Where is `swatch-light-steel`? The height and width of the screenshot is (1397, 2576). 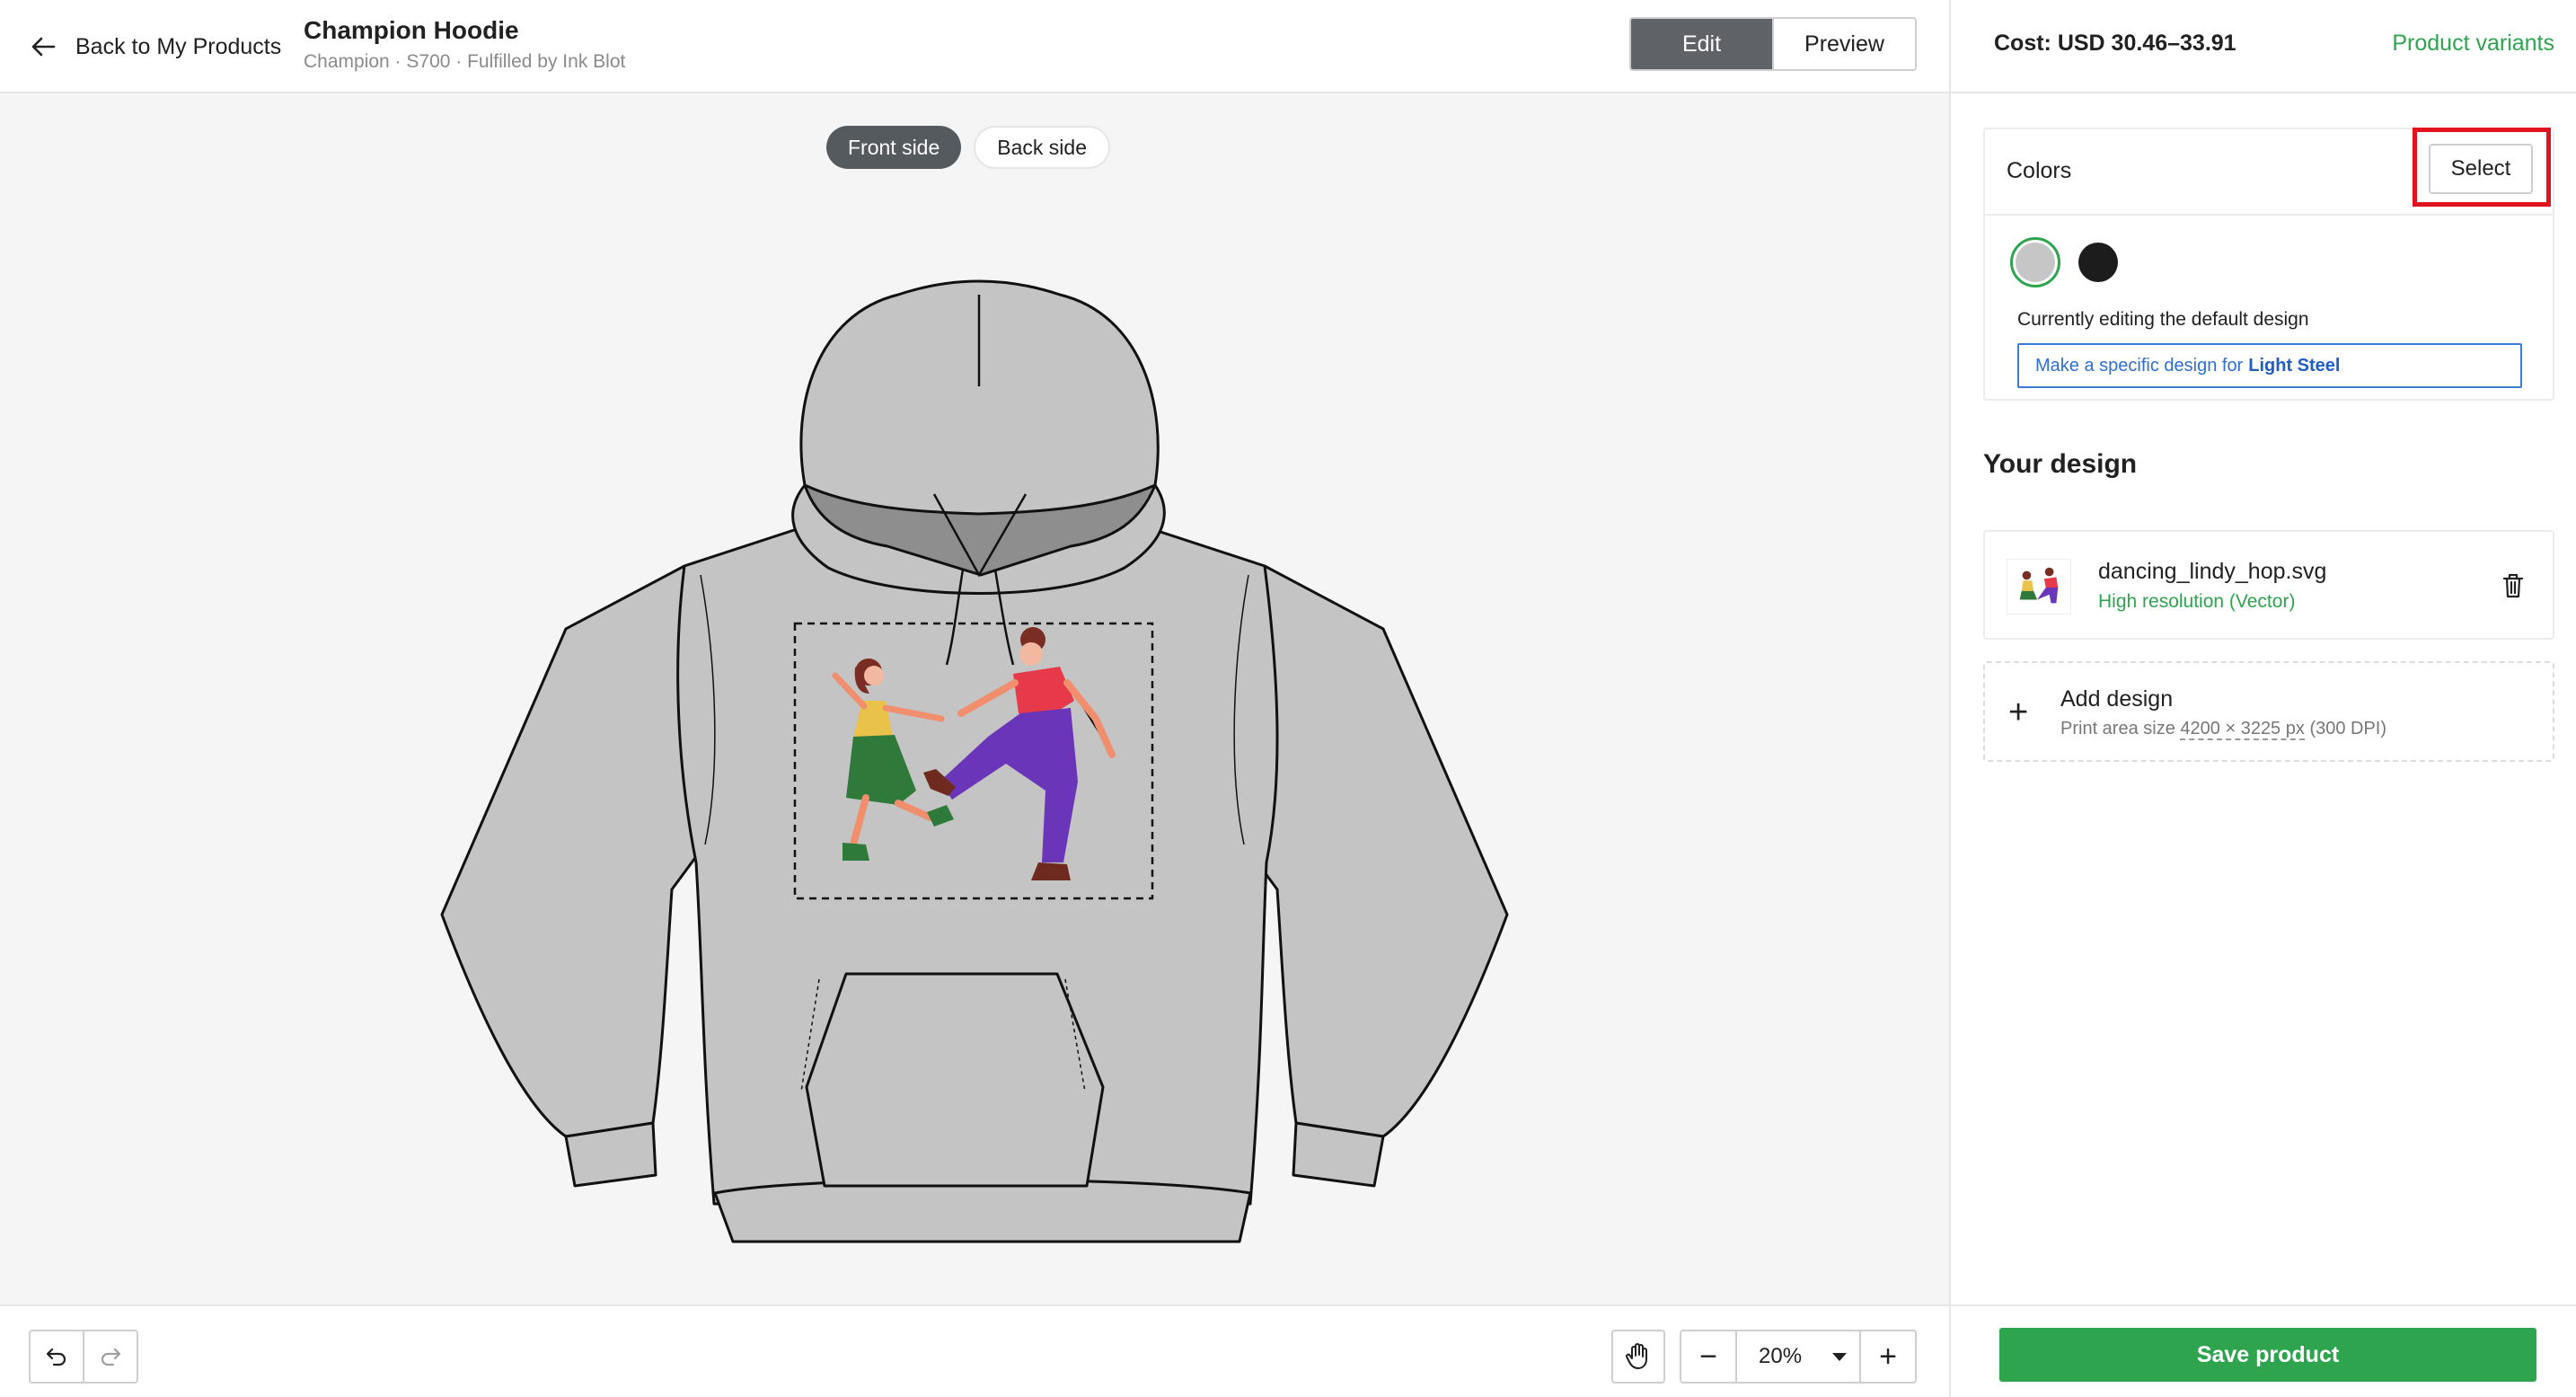
swatch-light-steel is located at coordinates (2035, 262).